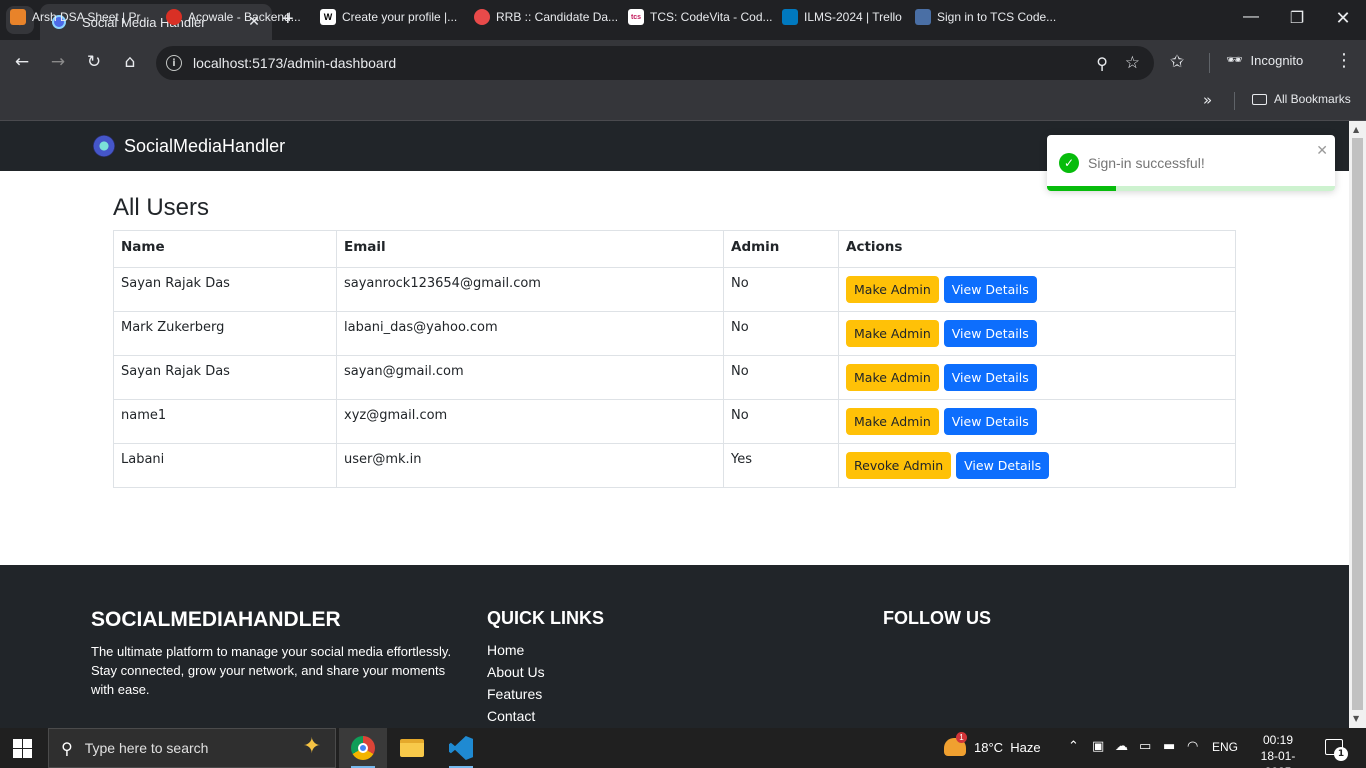 Image resolution: width=1366 pixels, height=768 pixels. What do you see at coordinates (22, 62) in the screenshot?
I see `back-button: ←` at bounding box center [22, 62].